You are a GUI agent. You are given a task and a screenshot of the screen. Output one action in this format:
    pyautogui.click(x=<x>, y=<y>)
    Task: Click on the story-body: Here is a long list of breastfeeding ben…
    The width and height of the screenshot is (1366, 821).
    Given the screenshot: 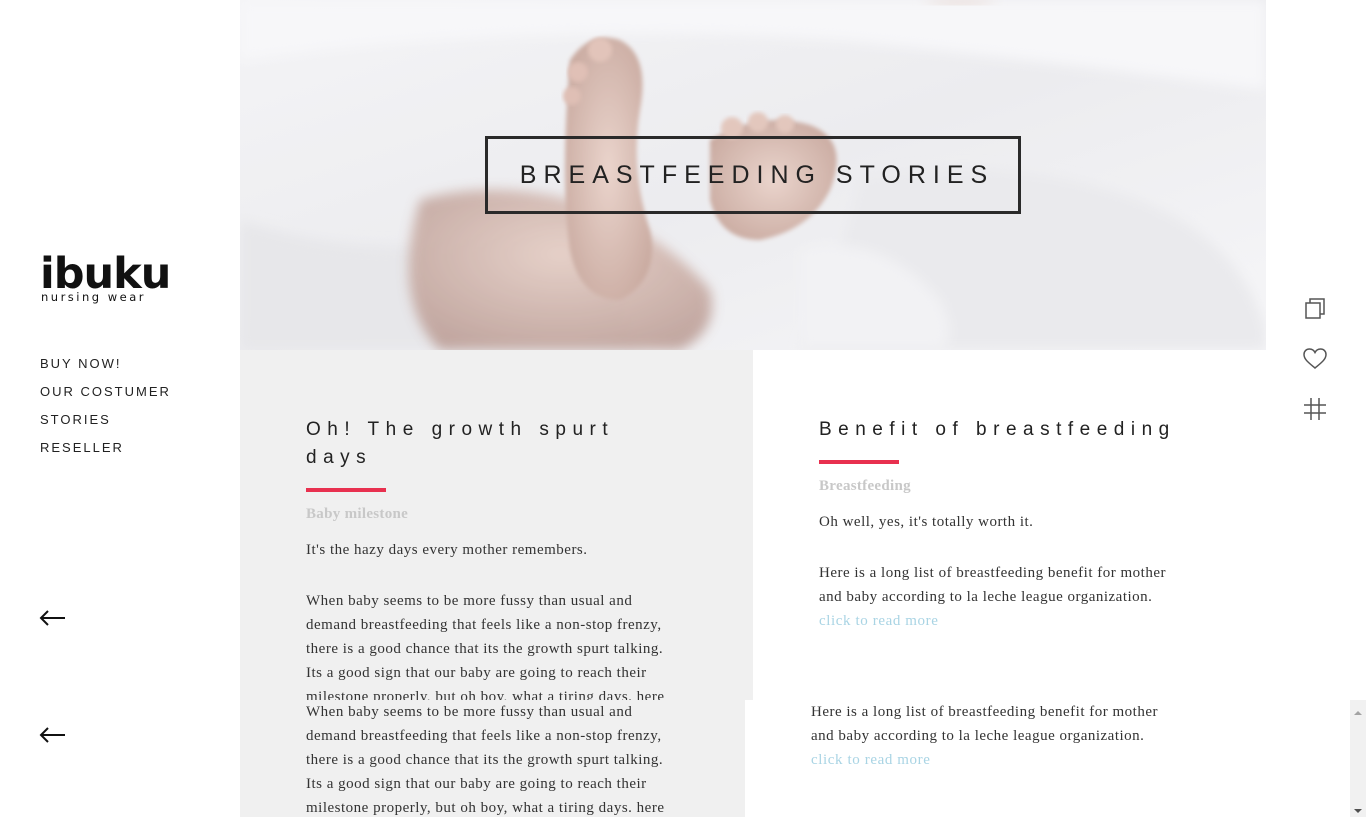 What is the action you would take?
    pyautogui.click(x=1019, y=597)
    